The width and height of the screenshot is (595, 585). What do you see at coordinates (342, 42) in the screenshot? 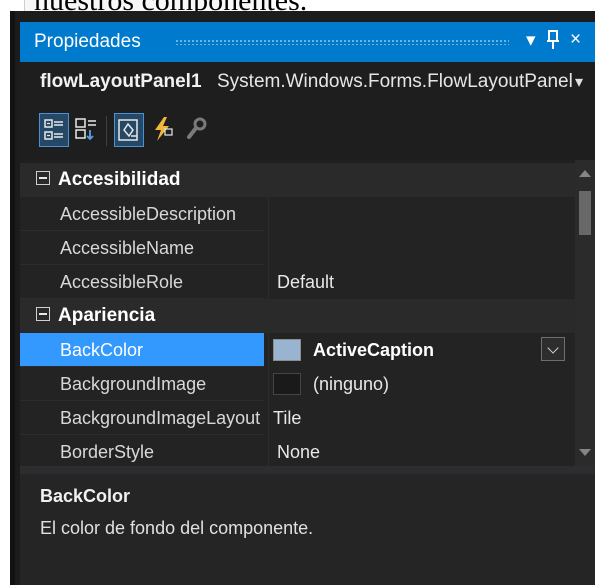
I see `titlebar-grip` at bounding box center [342, 42].